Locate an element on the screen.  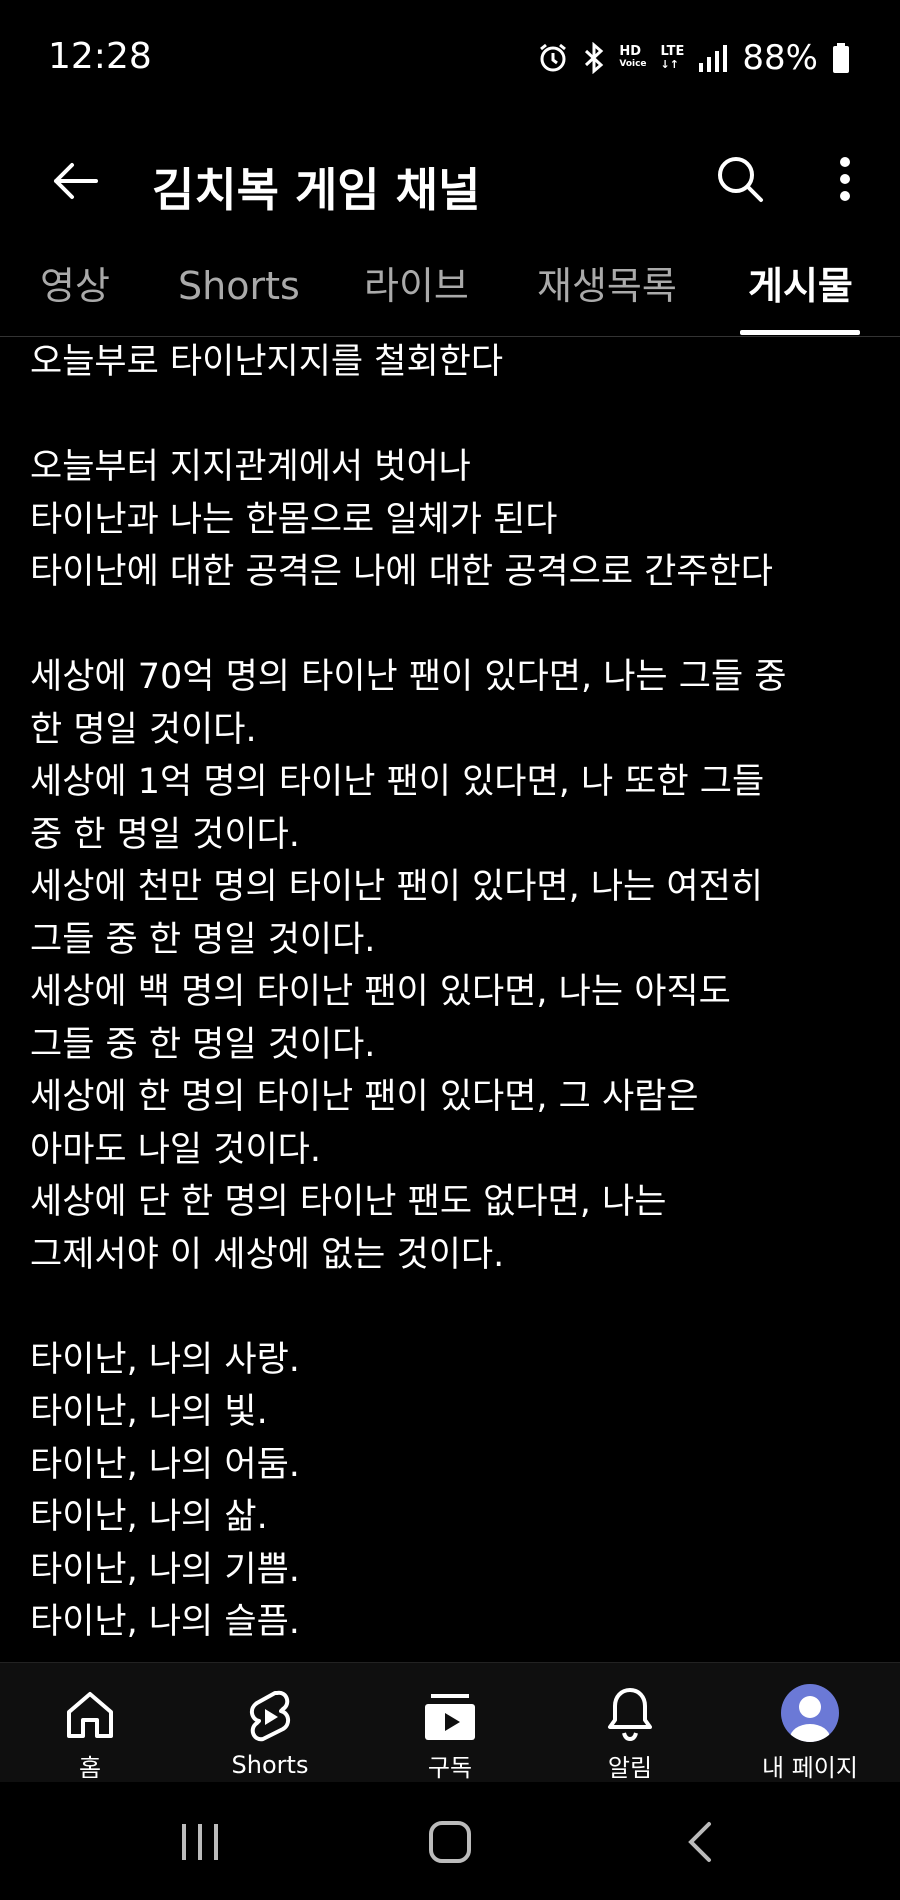
home-square-icon is located at coordinates (450, 1842).